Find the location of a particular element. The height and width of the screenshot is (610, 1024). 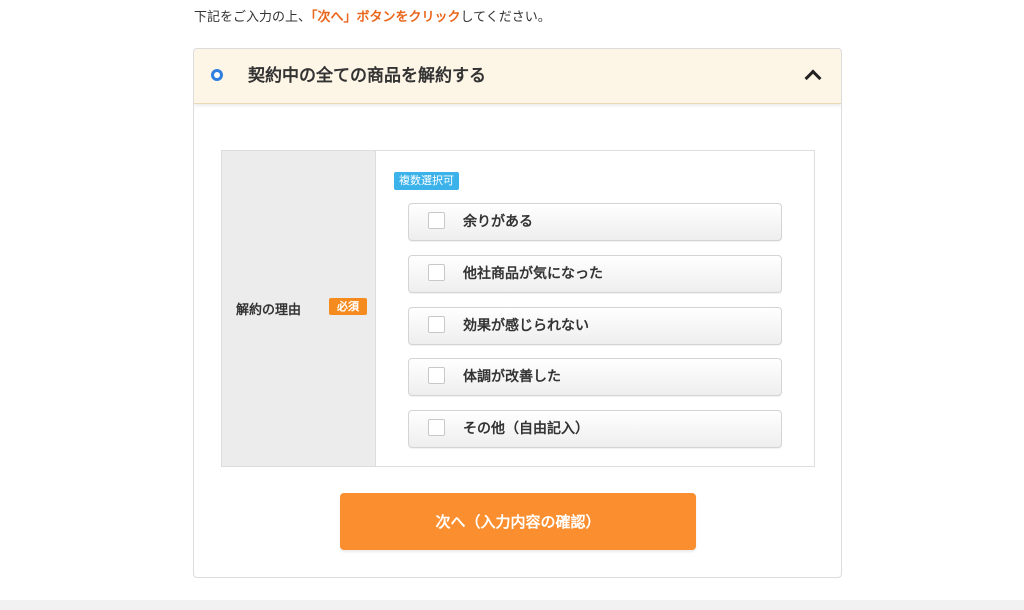

option-label: 効果が感じられない is located at coordinates (526, 326).